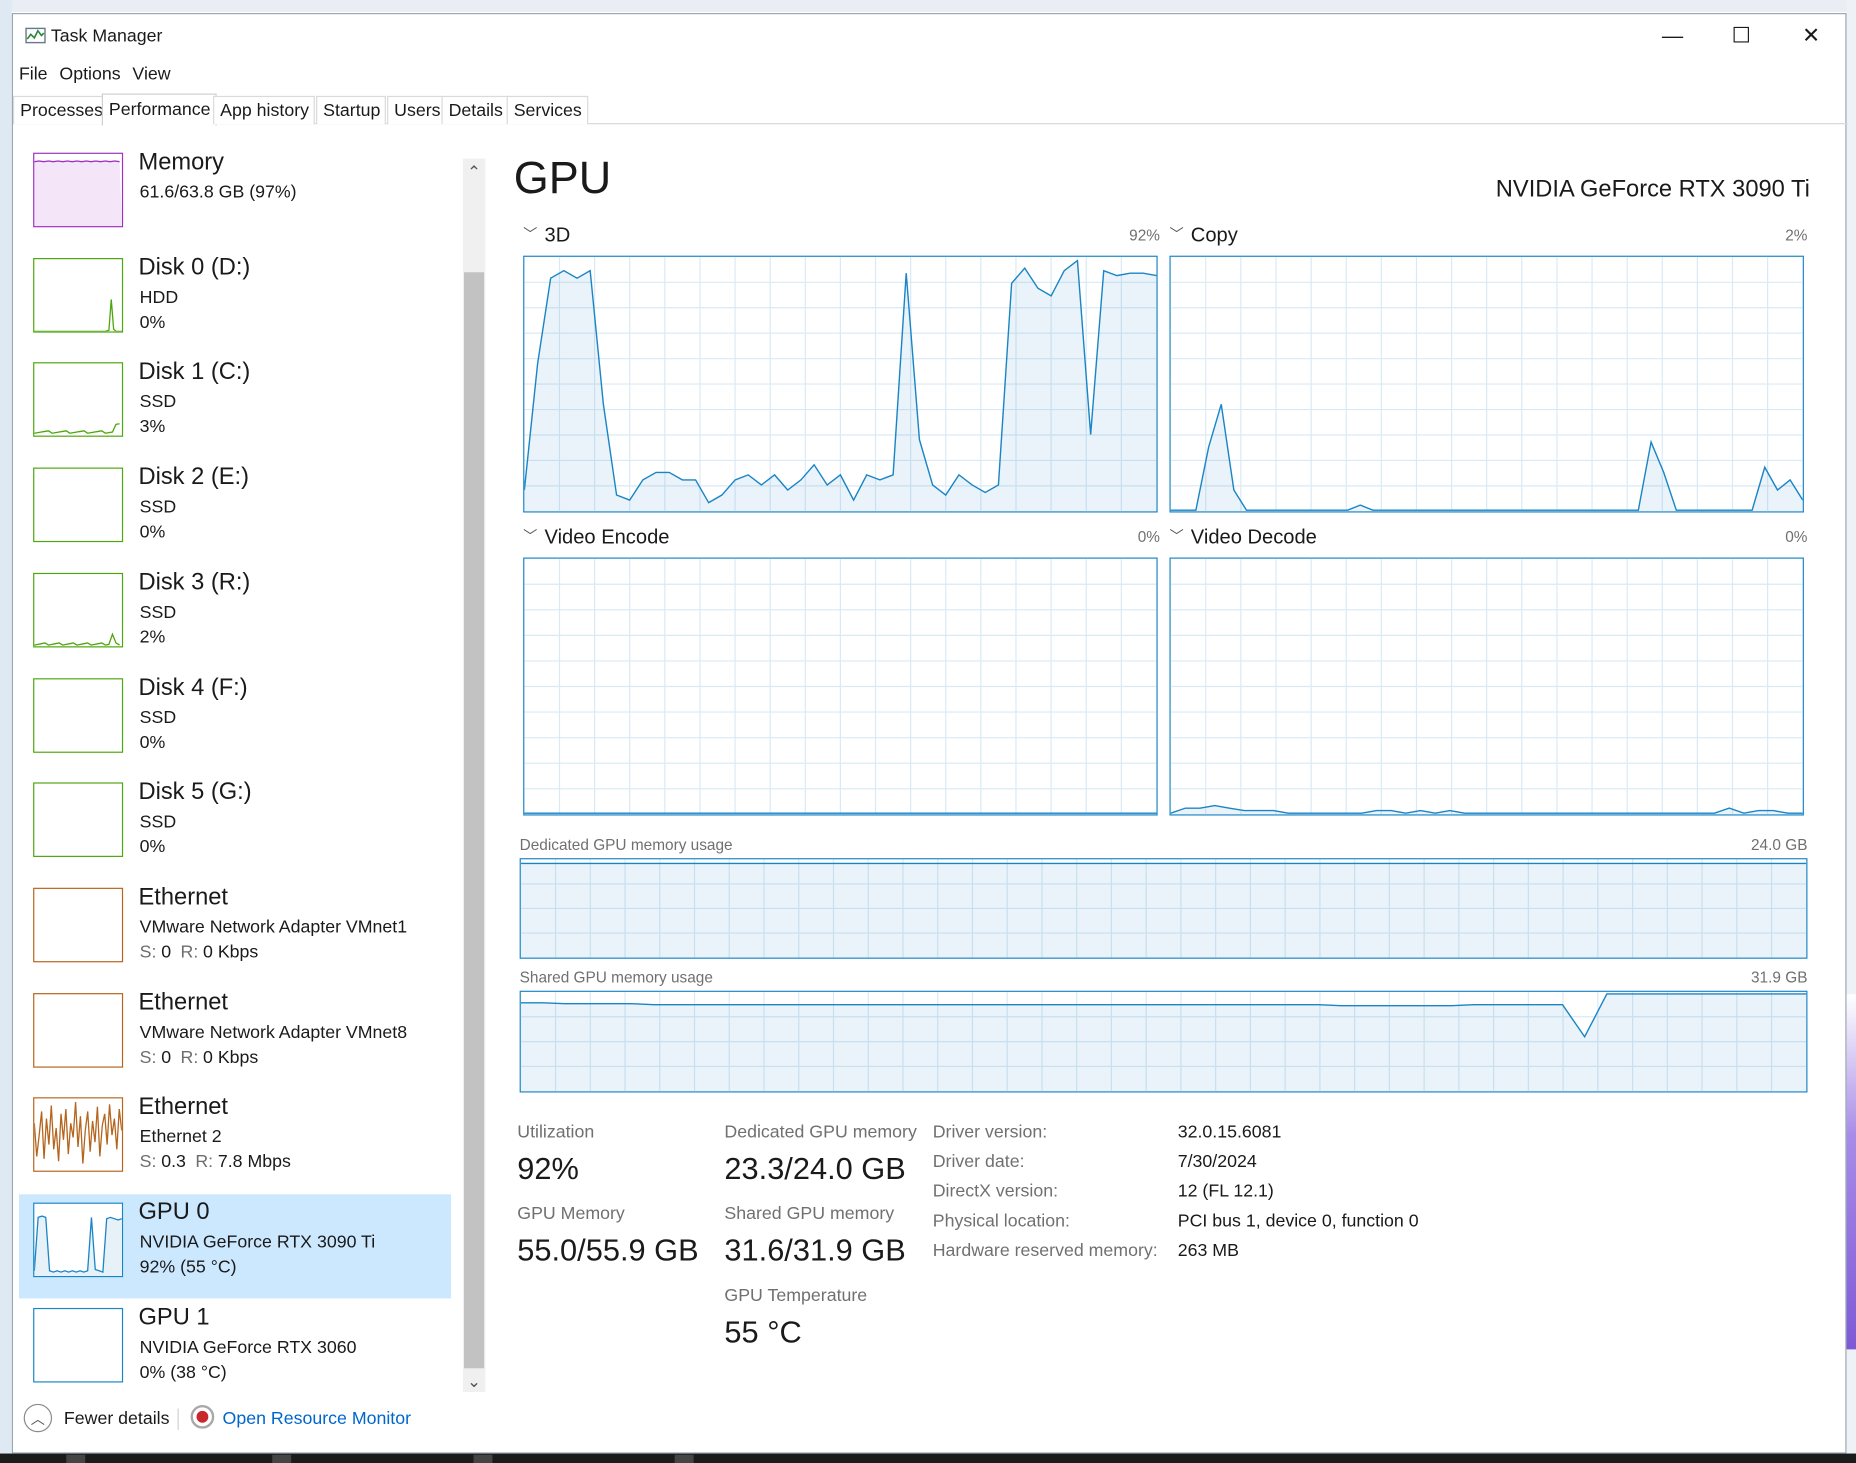 The height and width of the screenshot is (1463, 1856). Describe the element at coordinates (89, 76) in the screenshot. I see `menu-options: Options` at that location.